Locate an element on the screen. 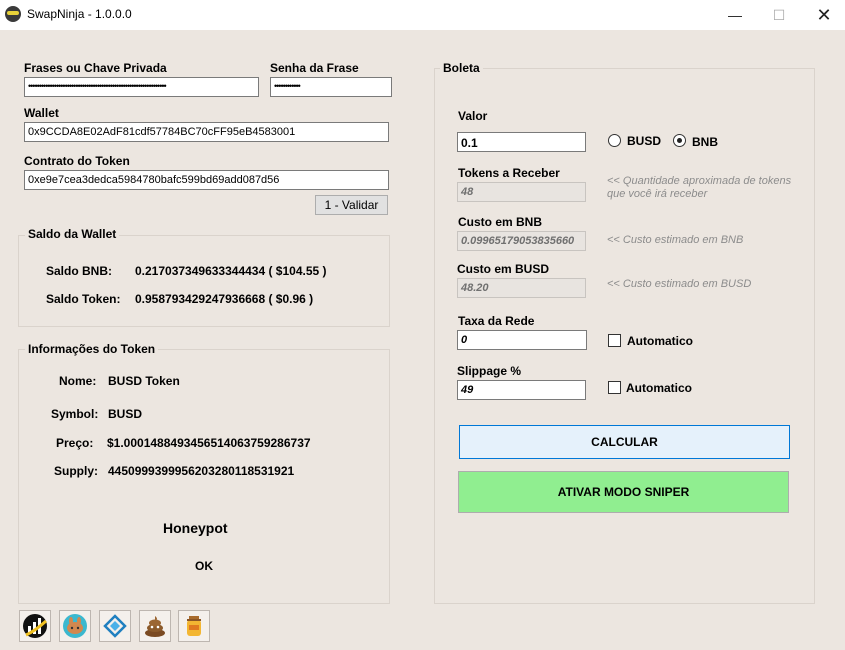 Image resolution: width=845 pixels, height=650 pixels. valor-label: Valor is located at coordinates (473, 116).